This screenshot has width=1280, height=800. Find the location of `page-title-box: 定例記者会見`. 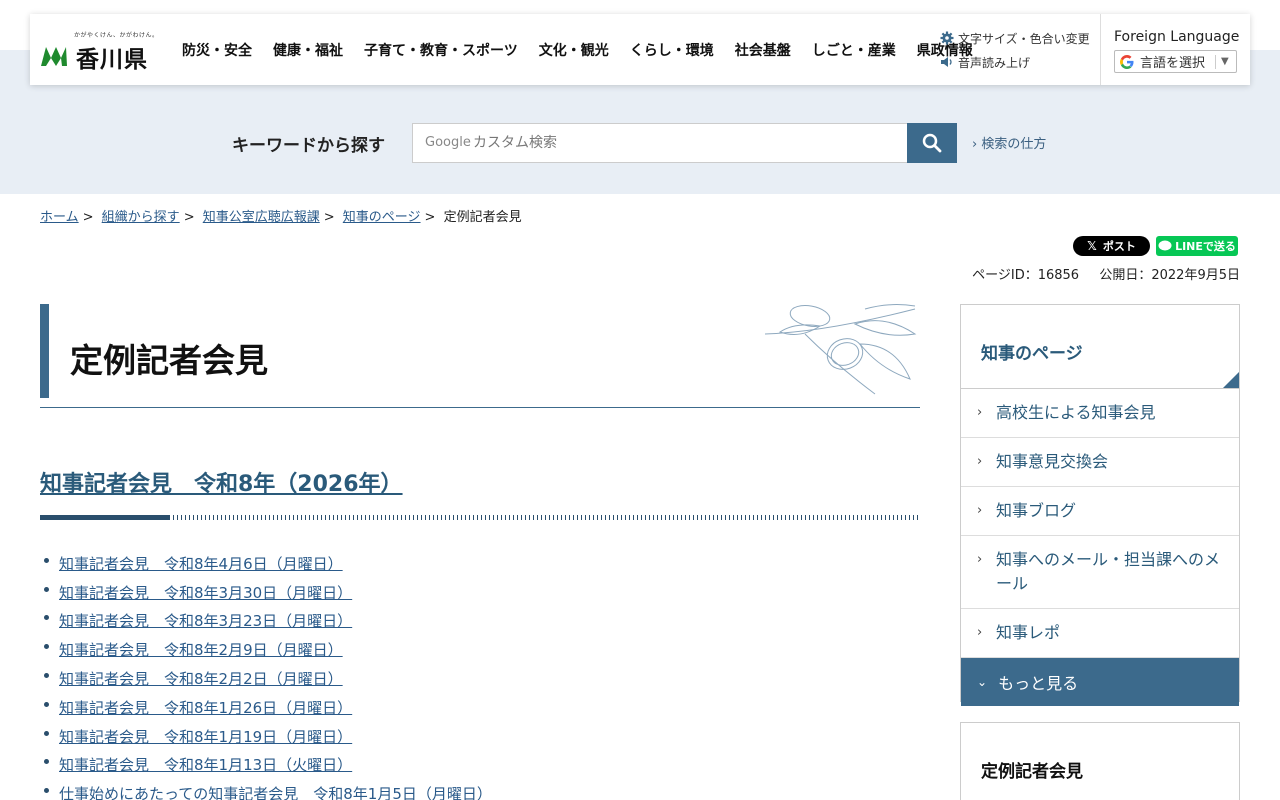

page-title-box: 定例記者会見 is located at coordinates (480, 356).